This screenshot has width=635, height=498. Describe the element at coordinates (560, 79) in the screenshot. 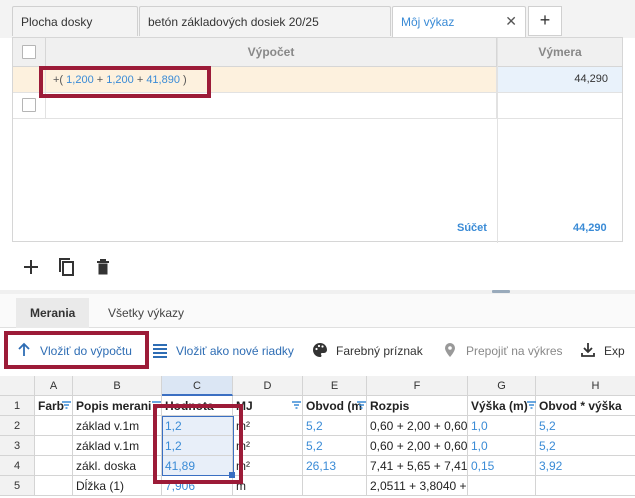

I see `amount-cell: 44,290` at that location.